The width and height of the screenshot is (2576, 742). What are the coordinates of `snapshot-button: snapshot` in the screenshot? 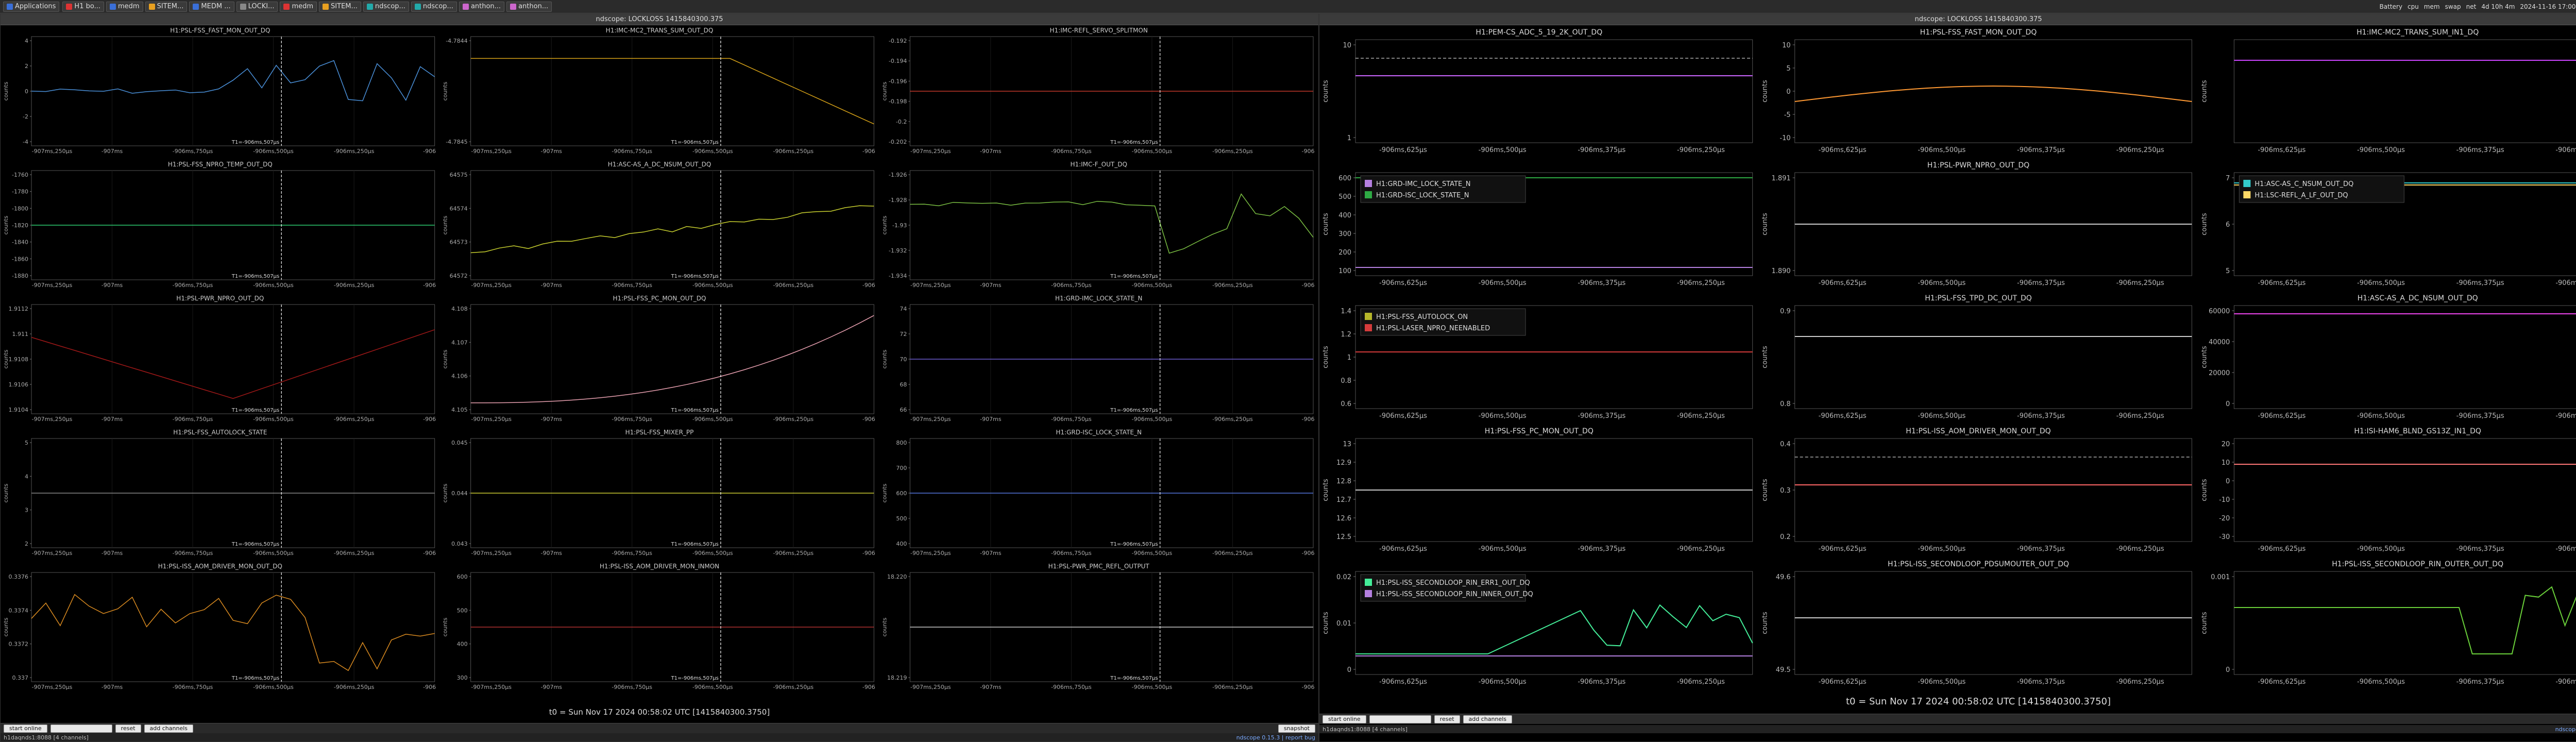 It's located at (1296, 728).